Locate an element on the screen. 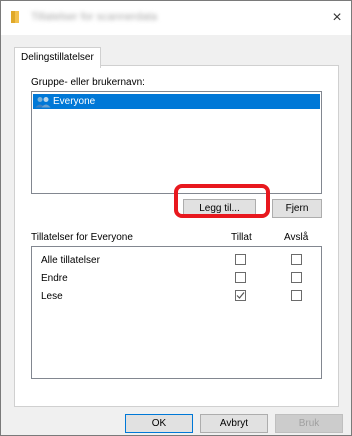 The width and height of the screenshot is (352, 436). folder-icon is located at coordinates (15, 17).